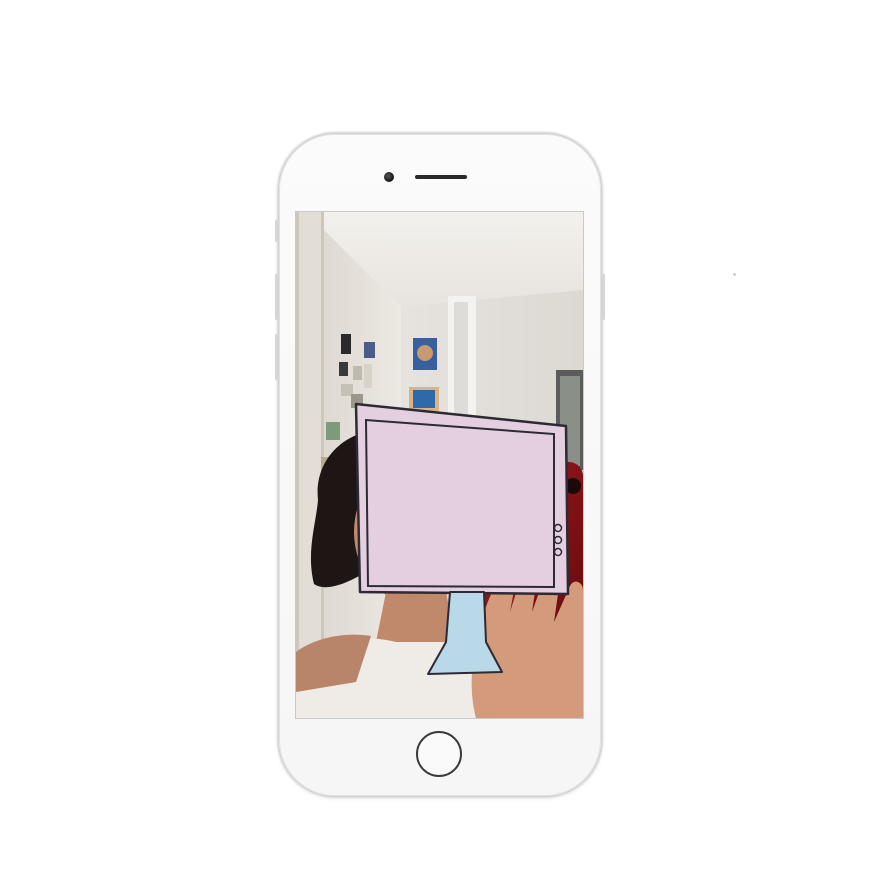 The width and height of the screenshot is (883, 883). I want to click on volume-up-button, so click(276, 297).